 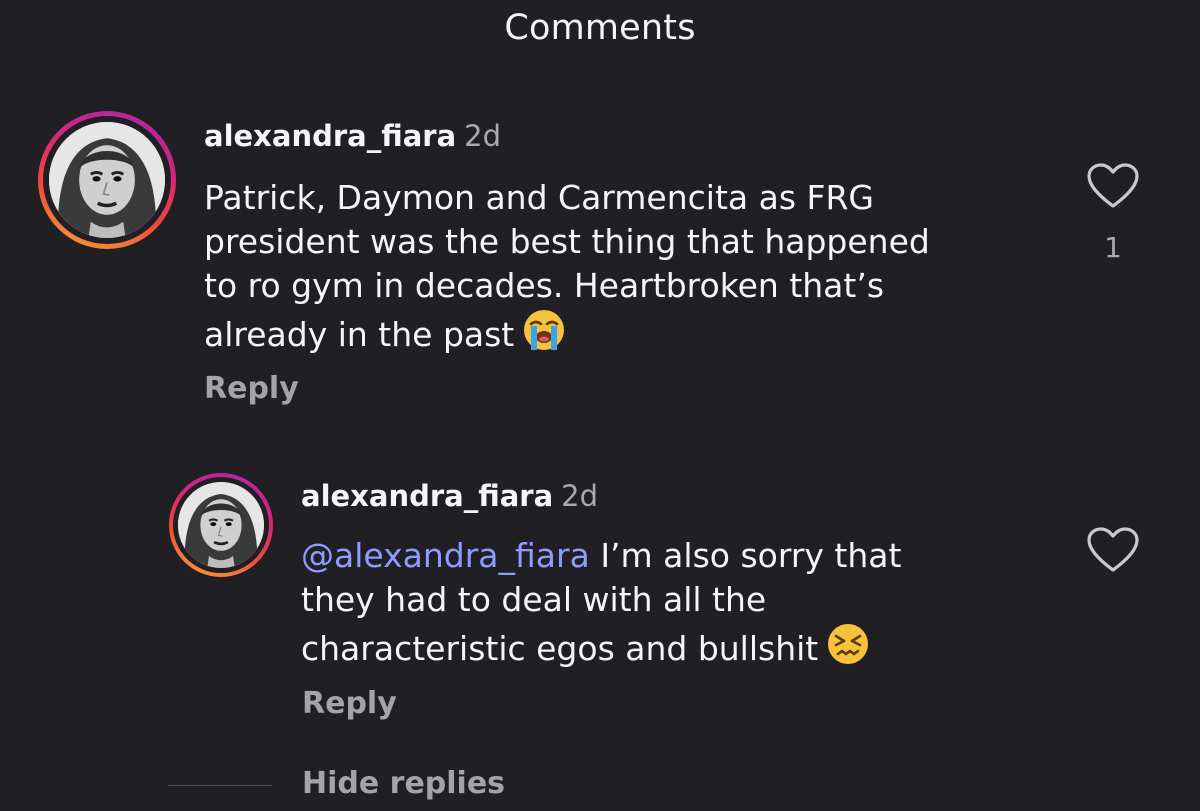 What do you see at coordinates (560, 648) in the screenshot?
I see `reply-line-text: characteristic egos and bullshit` at bounding box center [560, 648].